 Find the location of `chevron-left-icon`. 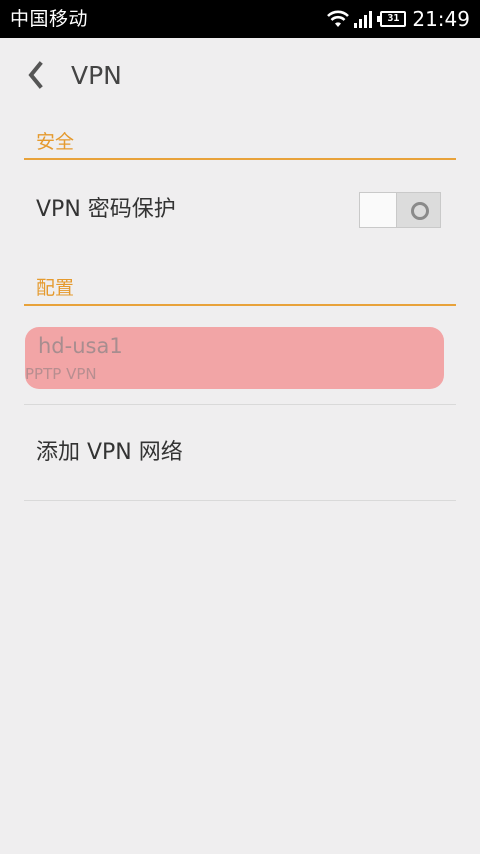

chevron-left-icon is located at coordinates (35, 75).